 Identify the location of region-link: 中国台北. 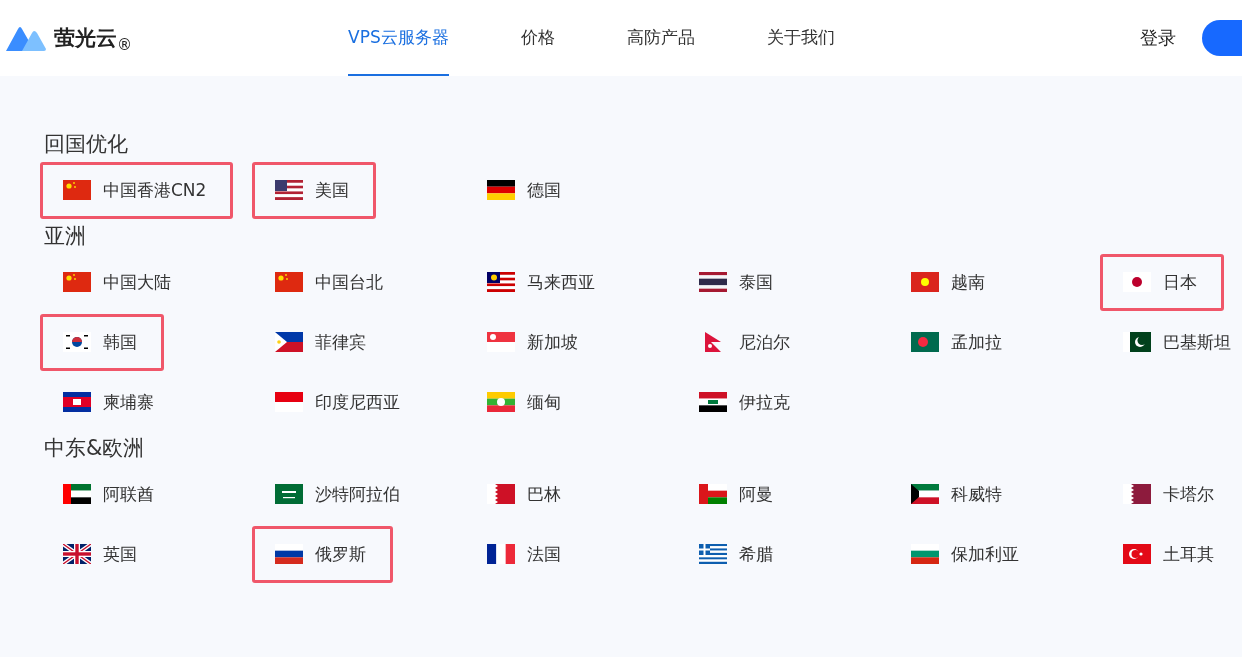
(326, 282).